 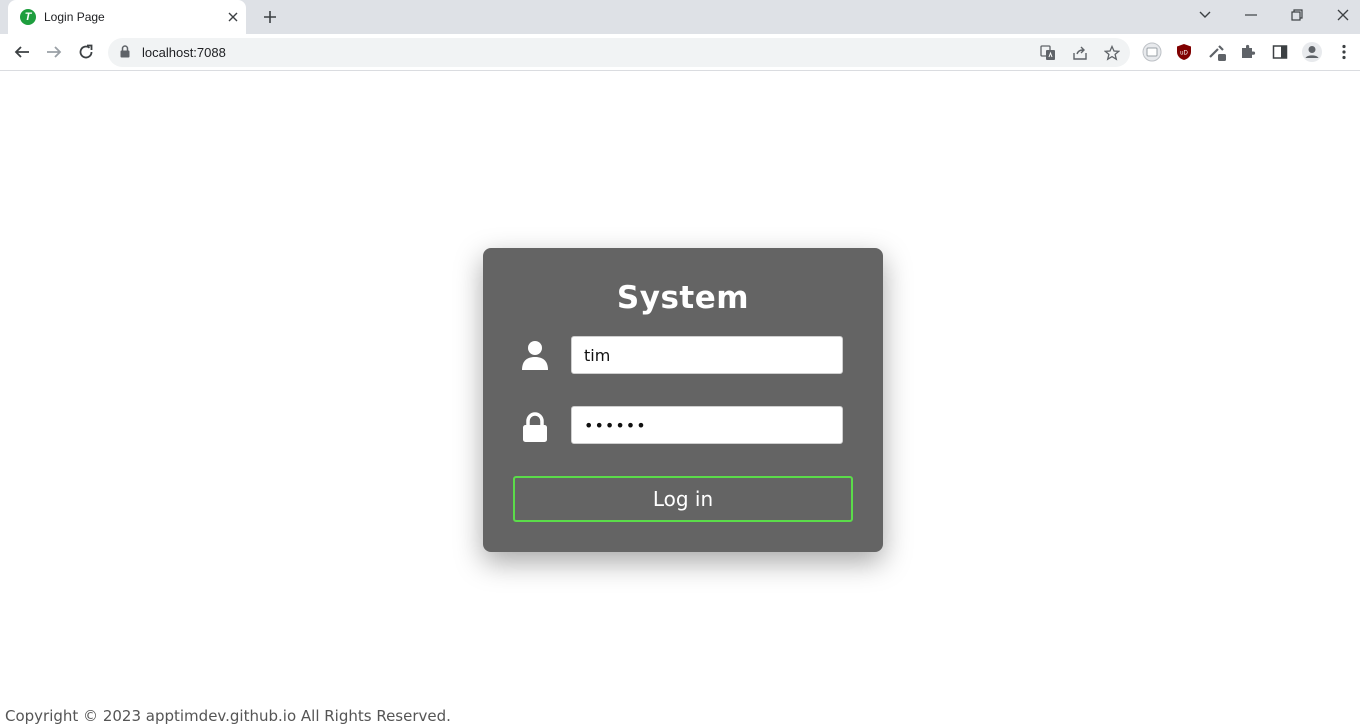 What do you see at coordinates (184, 52) in the screenshot?
I see `url-text: localhost:7088` at bounding box center [184, 52].